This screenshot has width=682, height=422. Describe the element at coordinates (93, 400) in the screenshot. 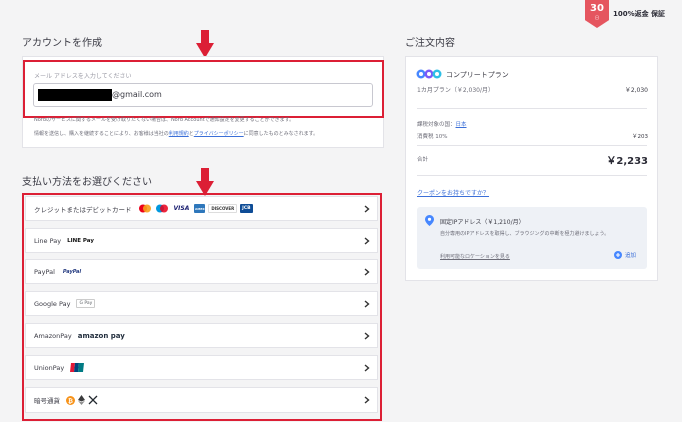

I see `xrp-icon` at that location.